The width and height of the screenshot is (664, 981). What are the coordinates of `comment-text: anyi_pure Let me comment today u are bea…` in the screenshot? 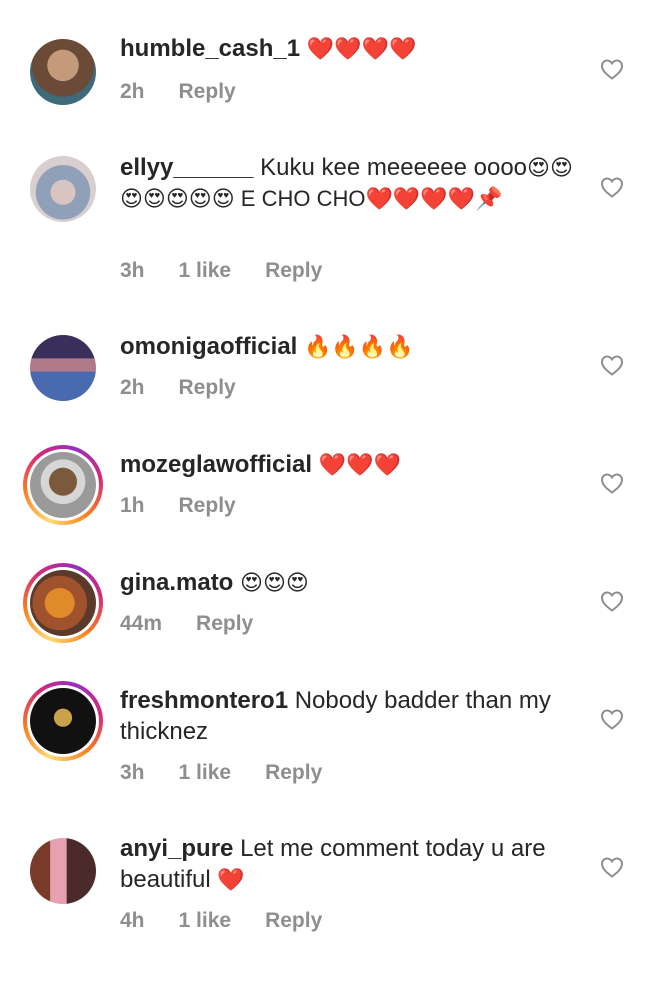 It's located at (350, 864).